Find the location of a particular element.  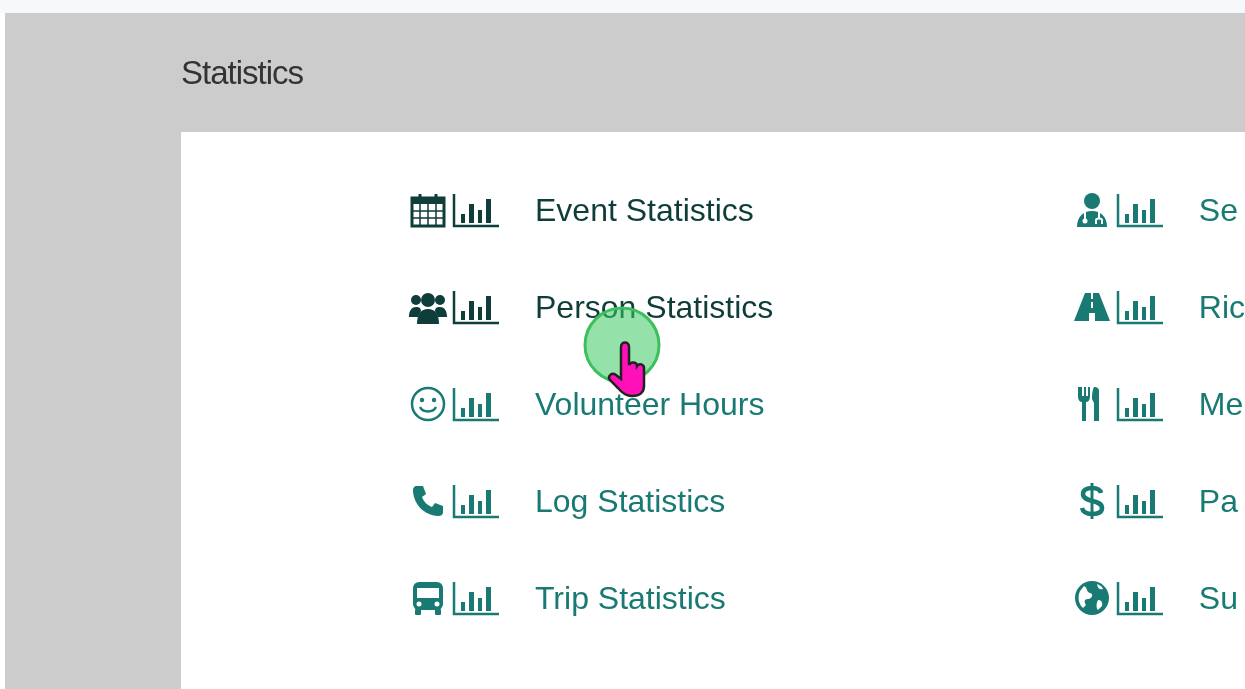

statistics-link: Me is located at coordinates (1221, 404).